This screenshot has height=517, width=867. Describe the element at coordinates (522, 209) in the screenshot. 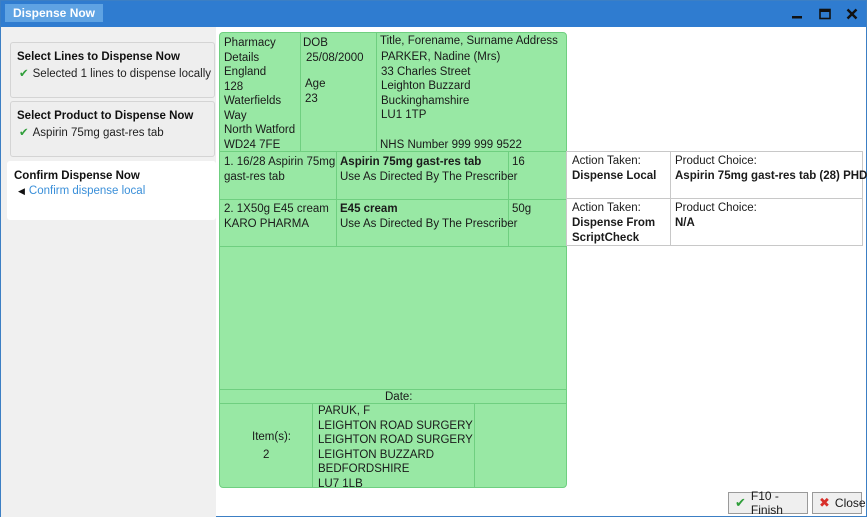

I see `item-quantity: 50g` at that location.